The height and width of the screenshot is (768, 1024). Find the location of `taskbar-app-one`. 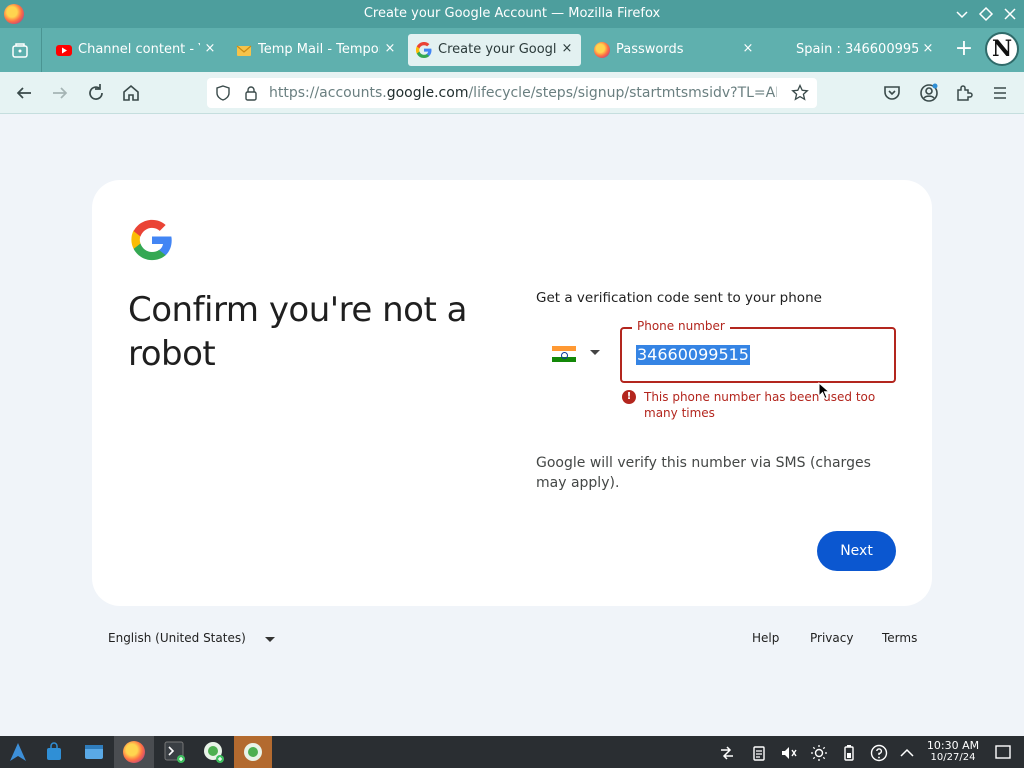

taskbar-app-one is located at coordinates (214, 752).